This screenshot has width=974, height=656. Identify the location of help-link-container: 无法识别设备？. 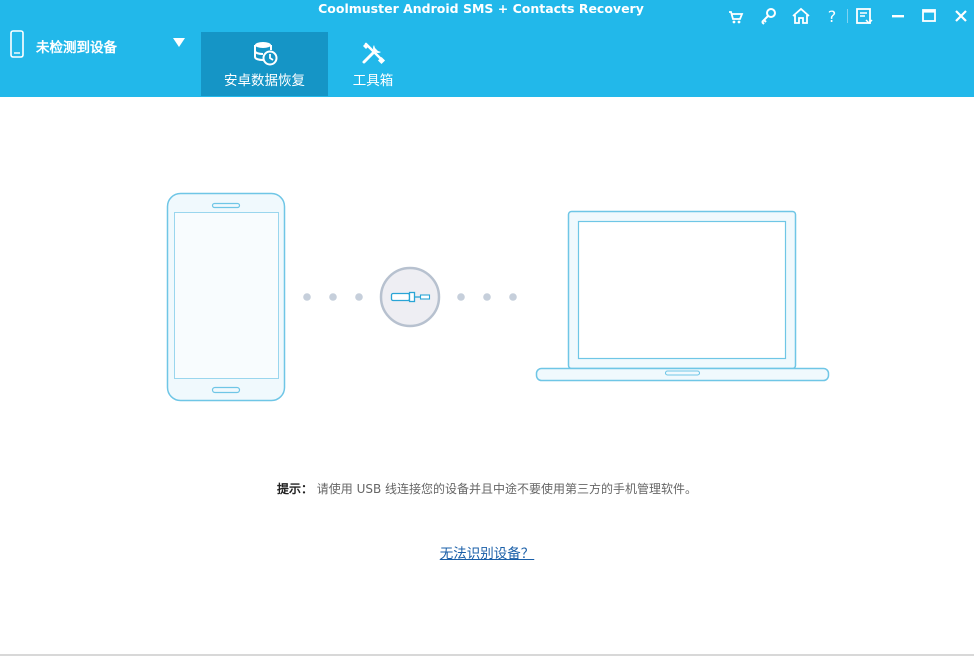
(487, 552).